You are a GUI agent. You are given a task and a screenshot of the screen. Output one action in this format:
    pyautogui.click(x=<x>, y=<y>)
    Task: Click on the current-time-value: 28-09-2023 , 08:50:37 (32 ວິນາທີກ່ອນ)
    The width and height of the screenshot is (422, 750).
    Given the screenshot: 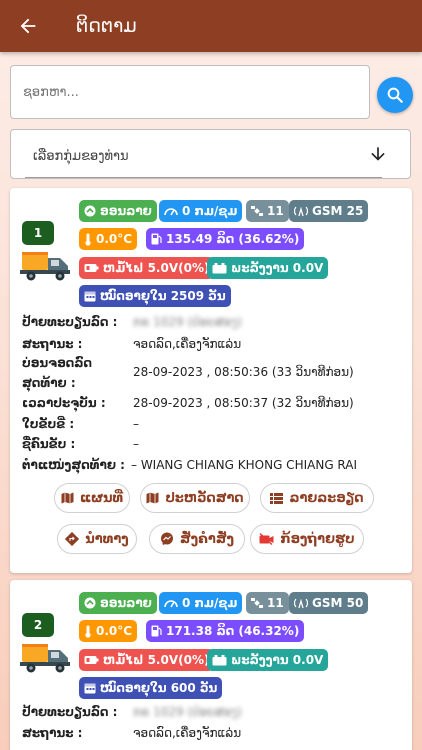 What is the action you would take?
    pyautogui.click(x=243, y=403)
    